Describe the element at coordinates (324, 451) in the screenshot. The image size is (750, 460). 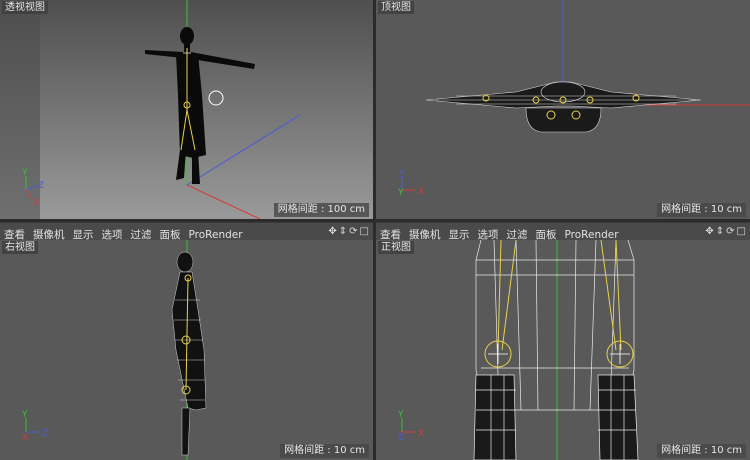
I see `grid-spacing-right: 网格间距 : 10 cm` at that location.